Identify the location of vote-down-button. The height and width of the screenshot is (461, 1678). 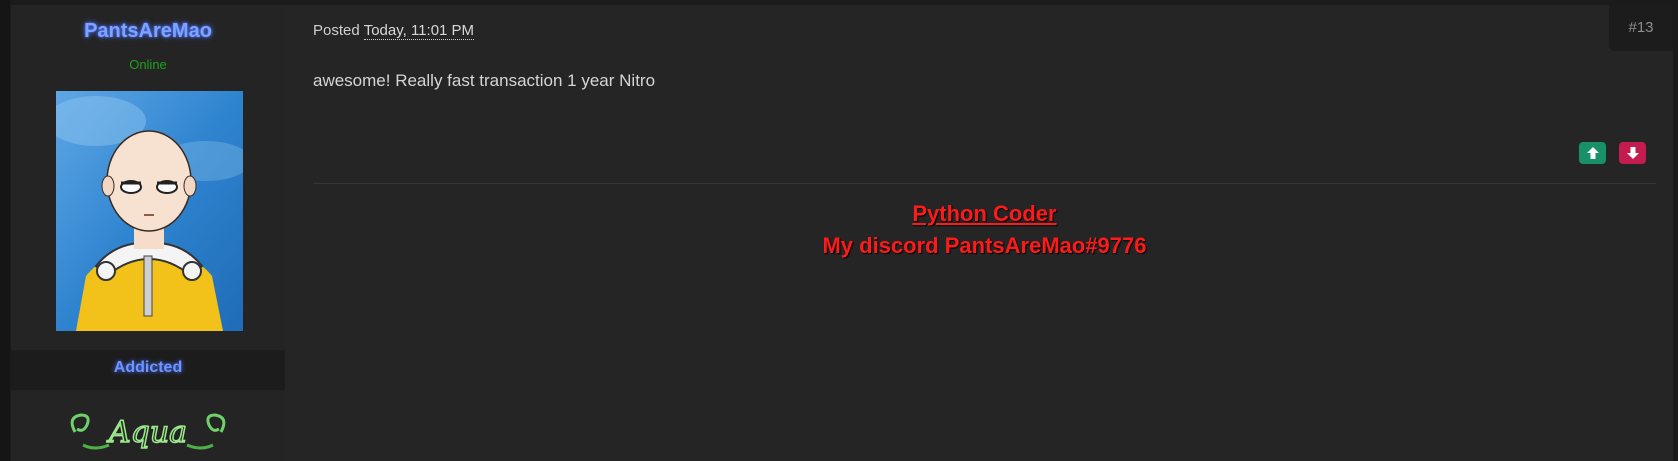
(1632, 153).